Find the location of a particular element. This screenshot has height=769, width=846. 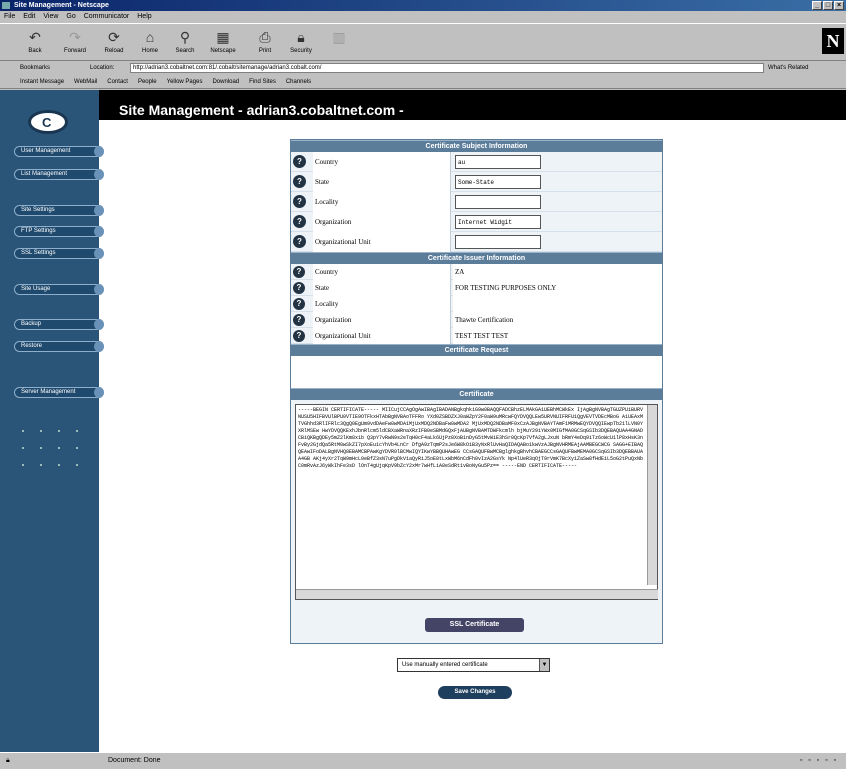

sidebar-item-ssl-settings: SSL Settings is located at coordinates (59, 253).